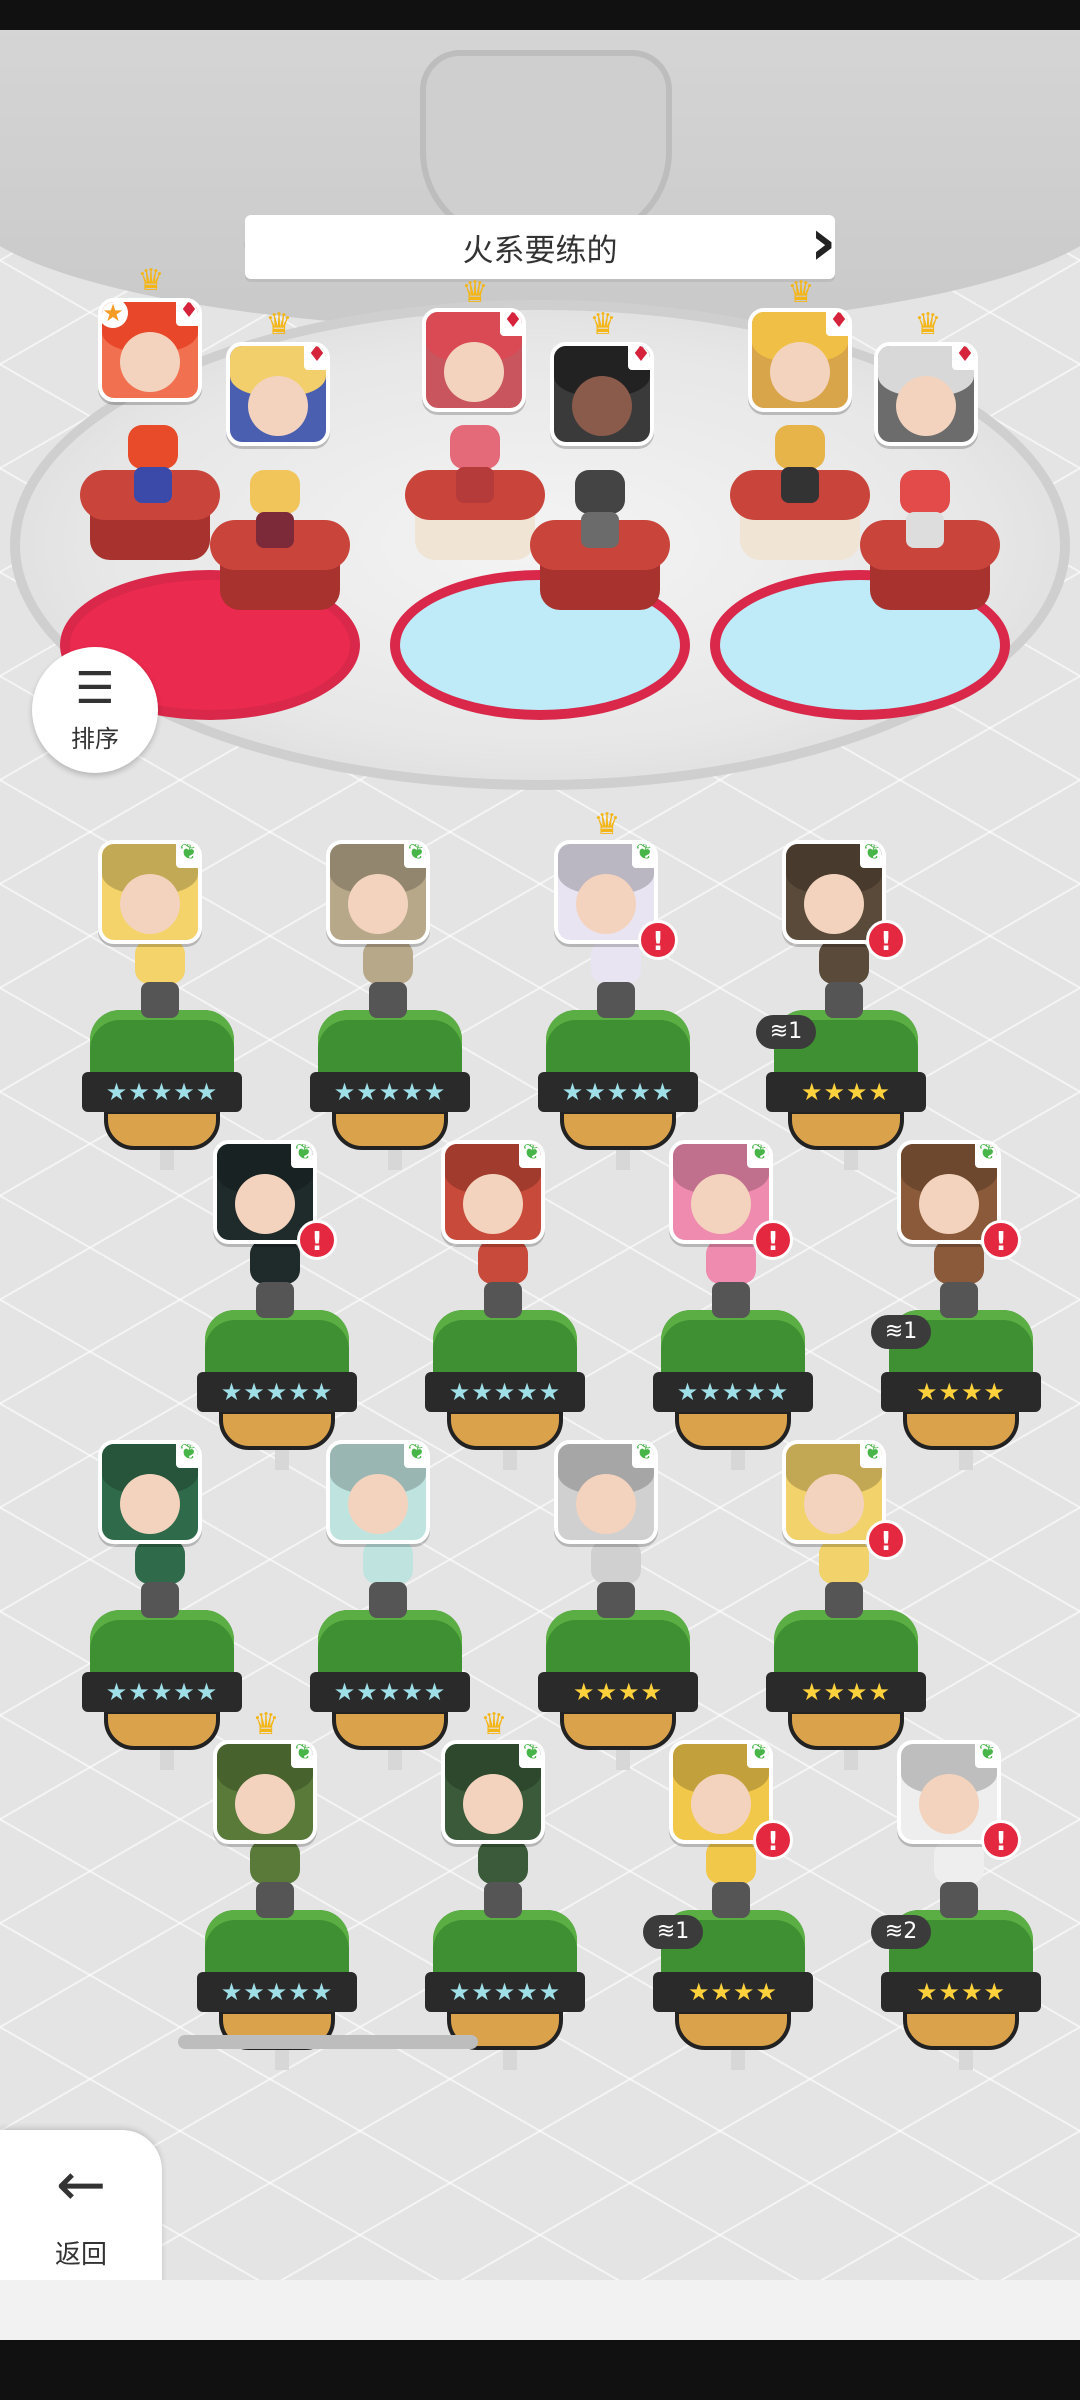  I want to click on sort-button: ☰ 排序, so click(95, 710).